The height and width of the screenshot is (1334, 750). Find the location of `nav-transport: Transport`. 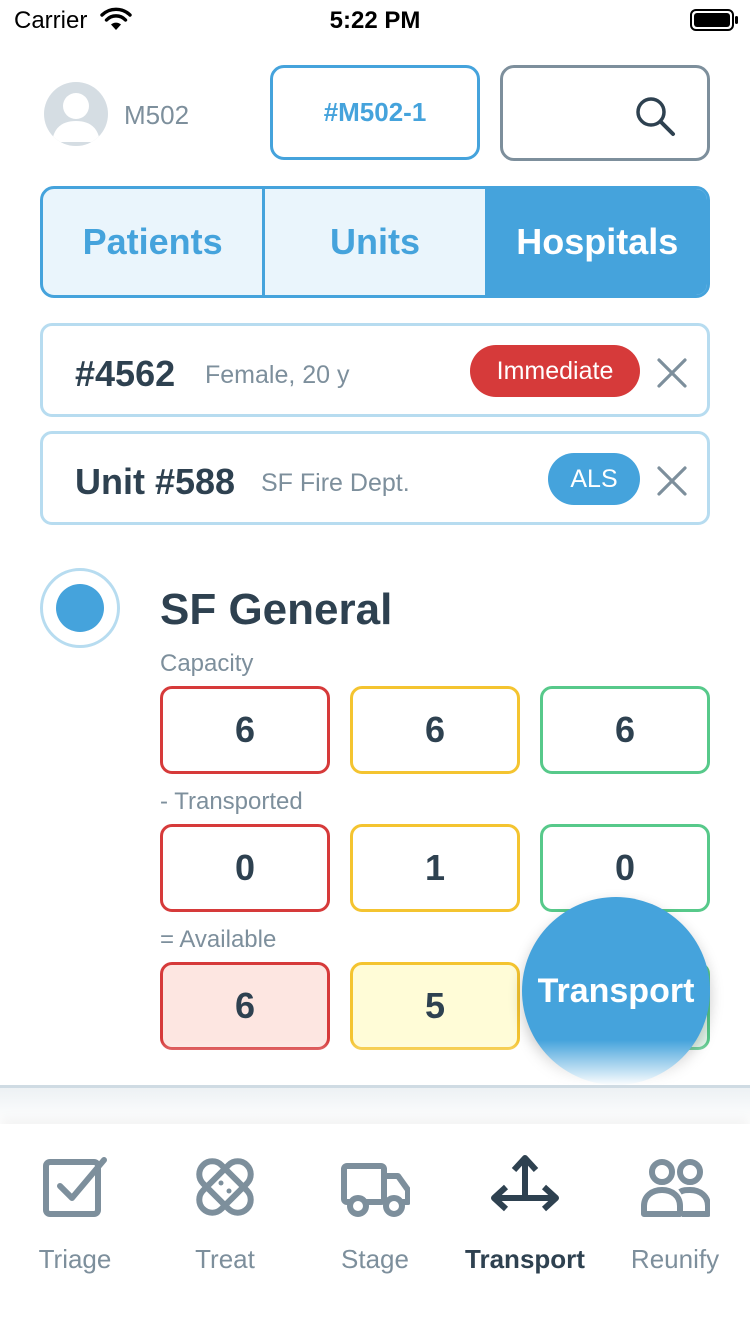

nav-transport: Transport is located at coordinates (525, 1209).